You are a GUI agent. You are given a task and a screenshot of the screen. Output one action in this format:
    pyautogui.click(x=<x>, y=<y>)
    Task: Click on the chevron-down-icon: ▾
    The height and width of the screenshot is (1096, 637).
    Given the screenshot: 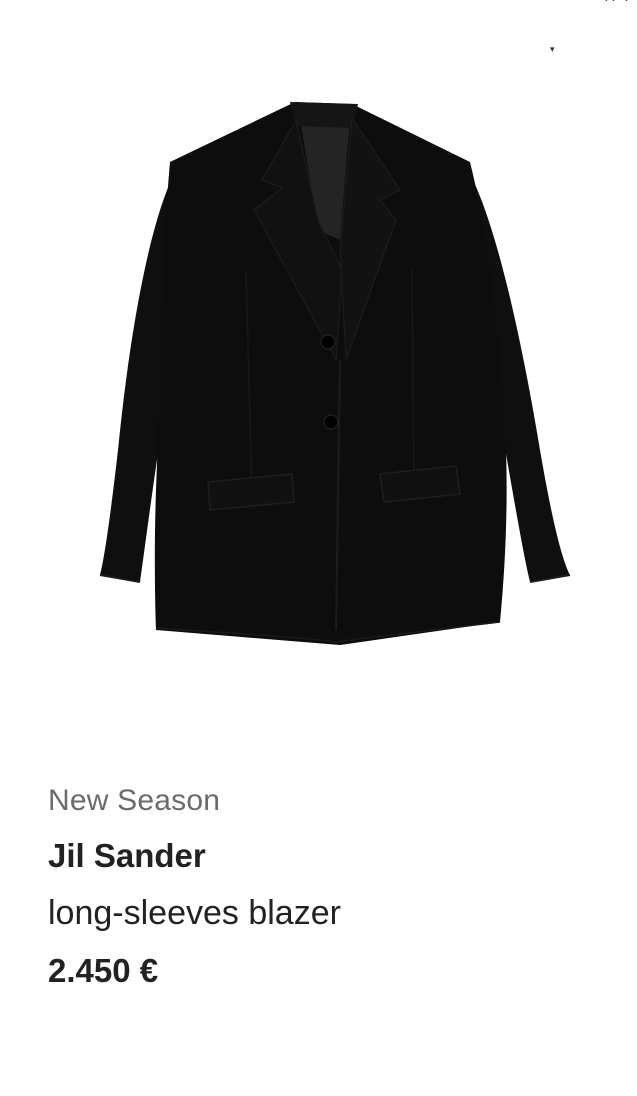 What is the action you would take?
    pyautogui.click(x=552, y=49)
    